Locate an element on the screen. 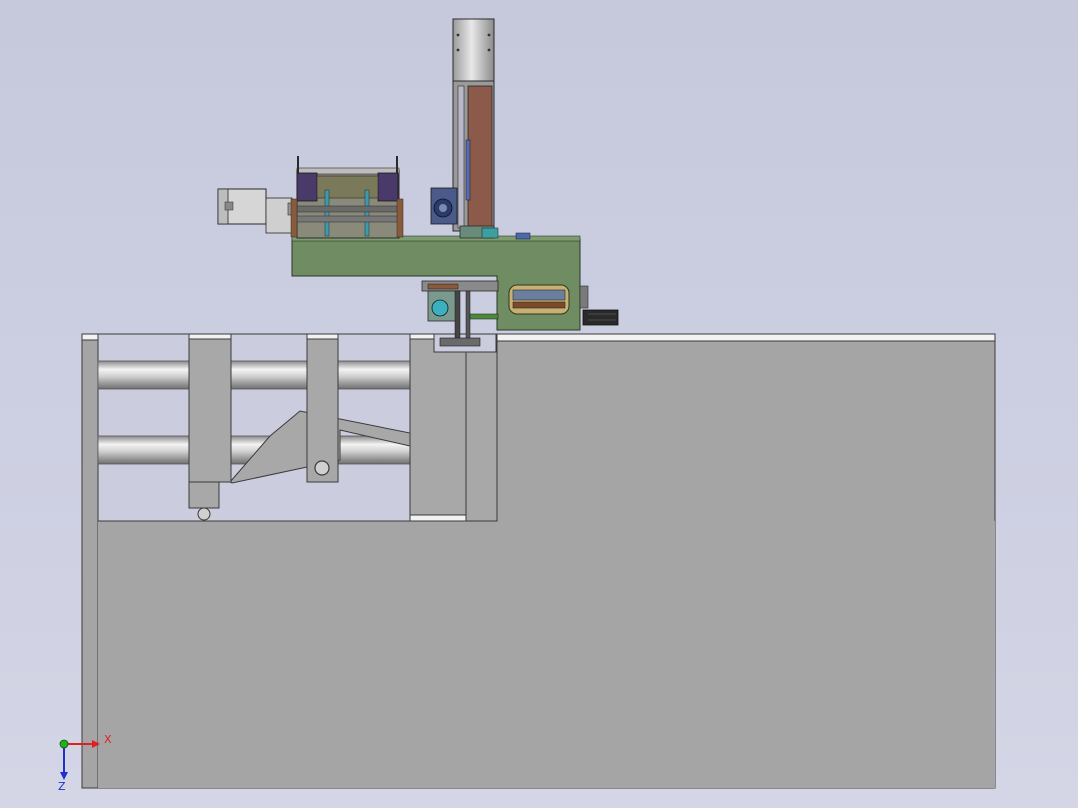 This screenshot has width=1078, height=808. column-slot is located at coordinates (461, 157).